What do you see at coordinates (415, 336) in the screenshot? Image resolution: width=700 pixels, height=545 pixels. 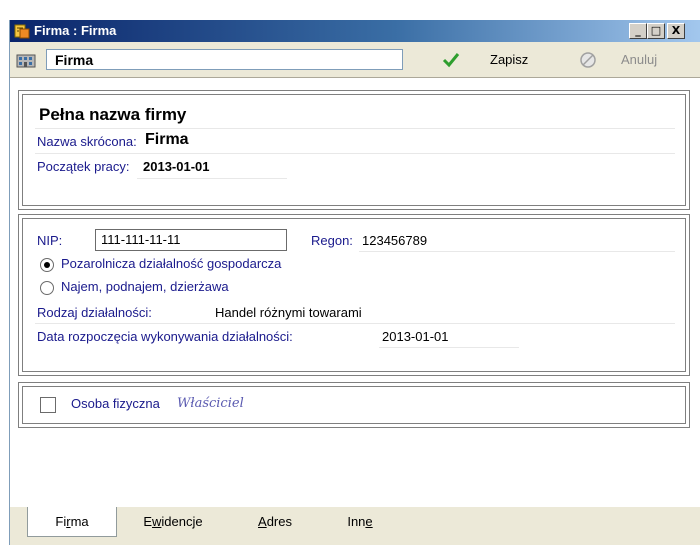 I see `activity-start-value: 2013-01-01` at bounding box center [415, 336].